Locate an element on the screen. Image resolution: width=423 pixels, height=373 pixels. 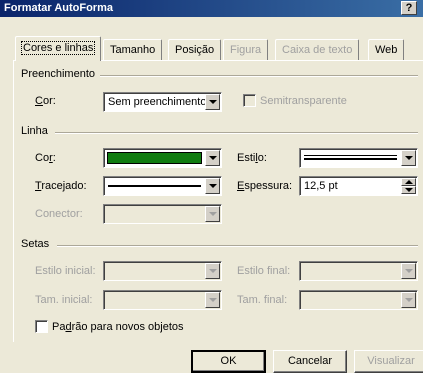
end-size-dropdown is located at coordinates (358, 300).